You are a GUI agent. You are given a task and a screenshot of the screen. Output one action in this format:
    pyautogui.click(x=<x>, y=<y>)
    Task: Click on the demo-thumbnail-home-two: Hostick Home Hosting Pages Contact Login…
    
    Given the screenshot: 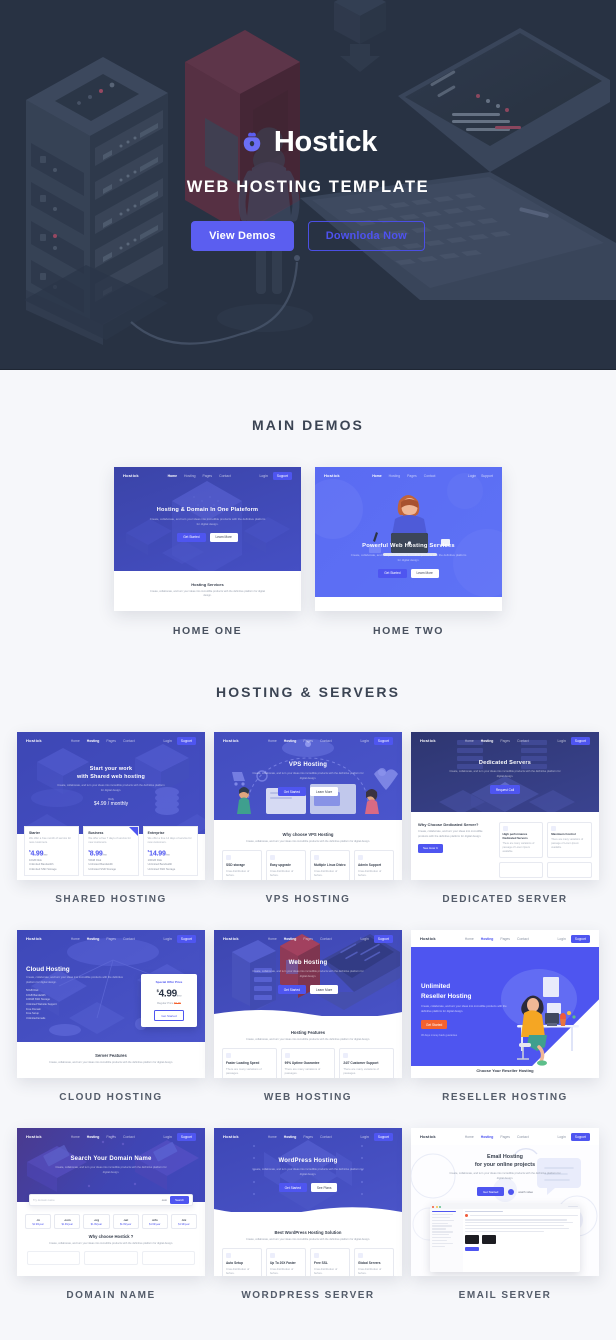 What is the action you would take?
    pyautogui.click(x=408, y=539)
    